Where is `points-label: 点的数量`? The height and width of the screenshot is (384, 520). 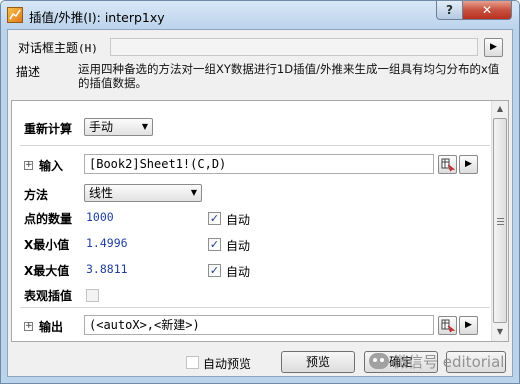
points-label: 点的数量 is located at coordinates (48, 219).